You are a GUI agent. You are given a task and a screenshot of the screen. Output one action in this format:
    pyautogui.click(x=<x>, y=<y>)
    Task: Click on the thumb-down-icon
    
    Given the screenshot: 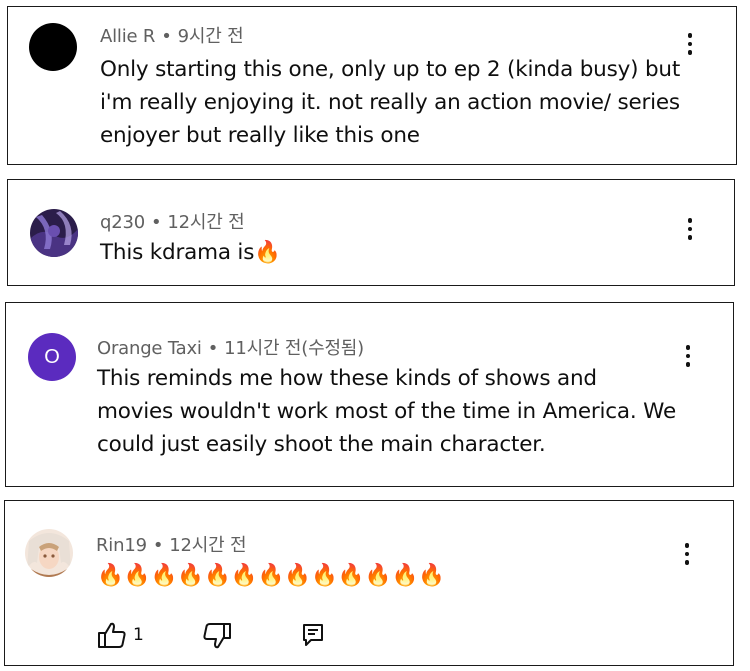 What is the action you would take?
    pyautogui.click(x=217, y=636)
    